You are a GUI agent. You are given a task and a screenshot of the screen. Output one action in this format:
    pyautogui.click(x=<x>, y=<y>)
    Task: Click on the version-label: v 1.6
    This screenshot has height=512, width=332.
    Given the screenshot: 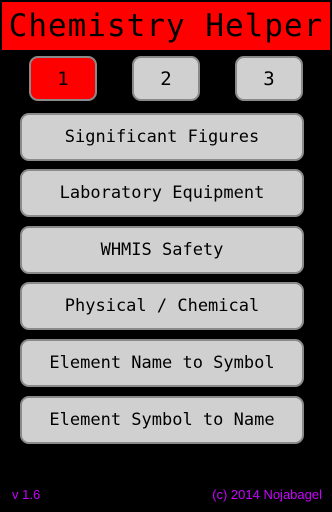 What is the action you would take?
    pyautogui.click(x=26, y=494)
    